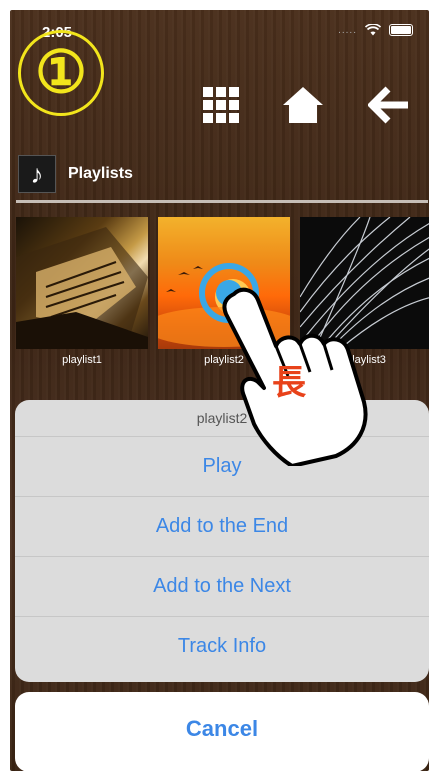 The width and height of the screenshot is (431, 771). What do you see at coordinates (373, 30) in the screenshot?
I see `wifi-icon` at bounding box center [373, 30].